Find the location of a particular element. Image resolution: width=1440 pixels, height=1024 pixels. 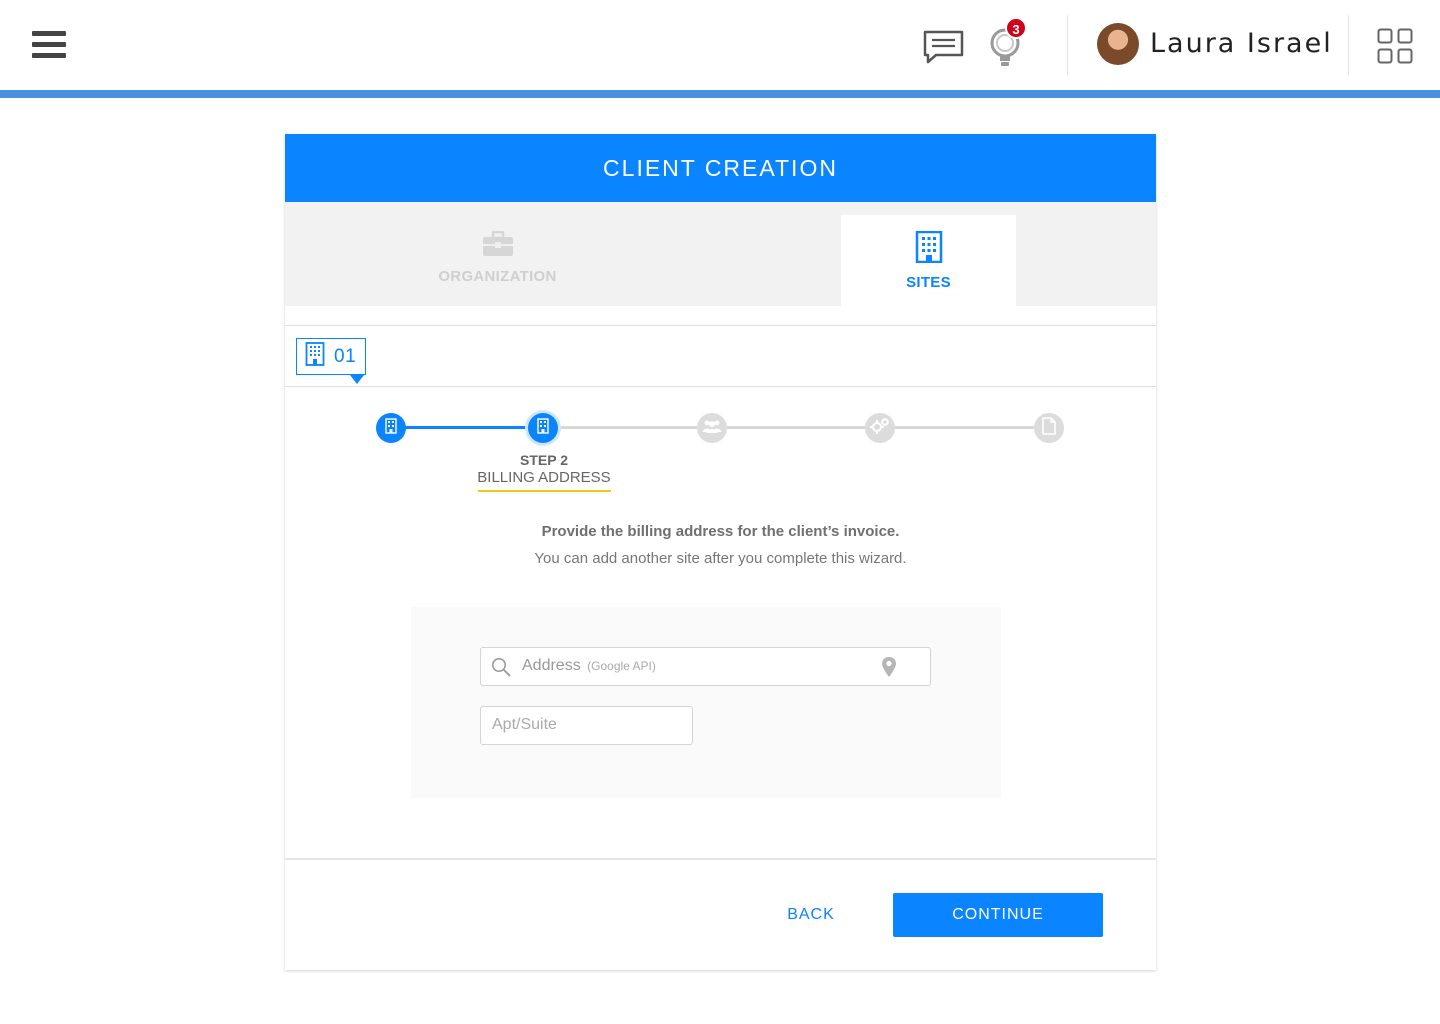

step-4-dot is located at coordinates (880, 428).